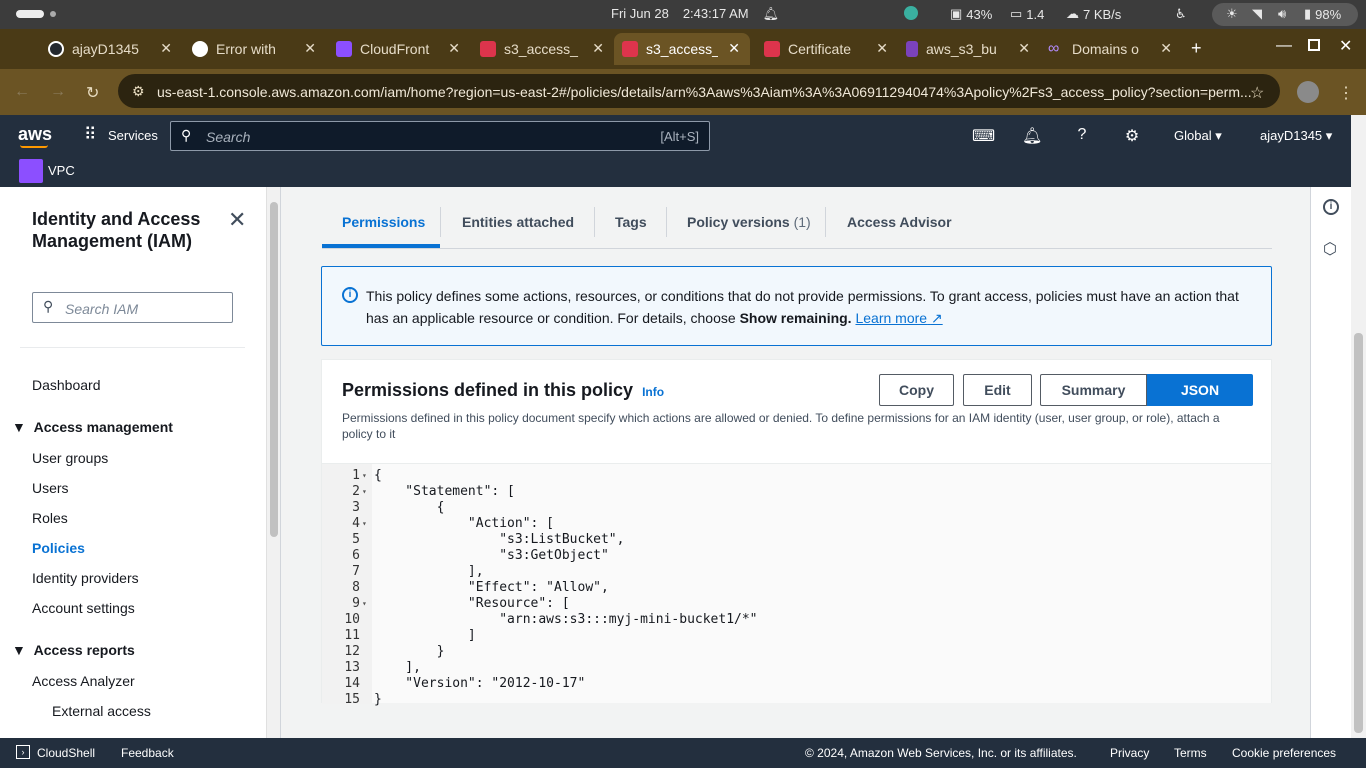 The height and width of the screenshot is (768, 1366). What do you see at coordinates (132, 347) in the screenshot?
I see `divider` at bounding box center [132, 347].